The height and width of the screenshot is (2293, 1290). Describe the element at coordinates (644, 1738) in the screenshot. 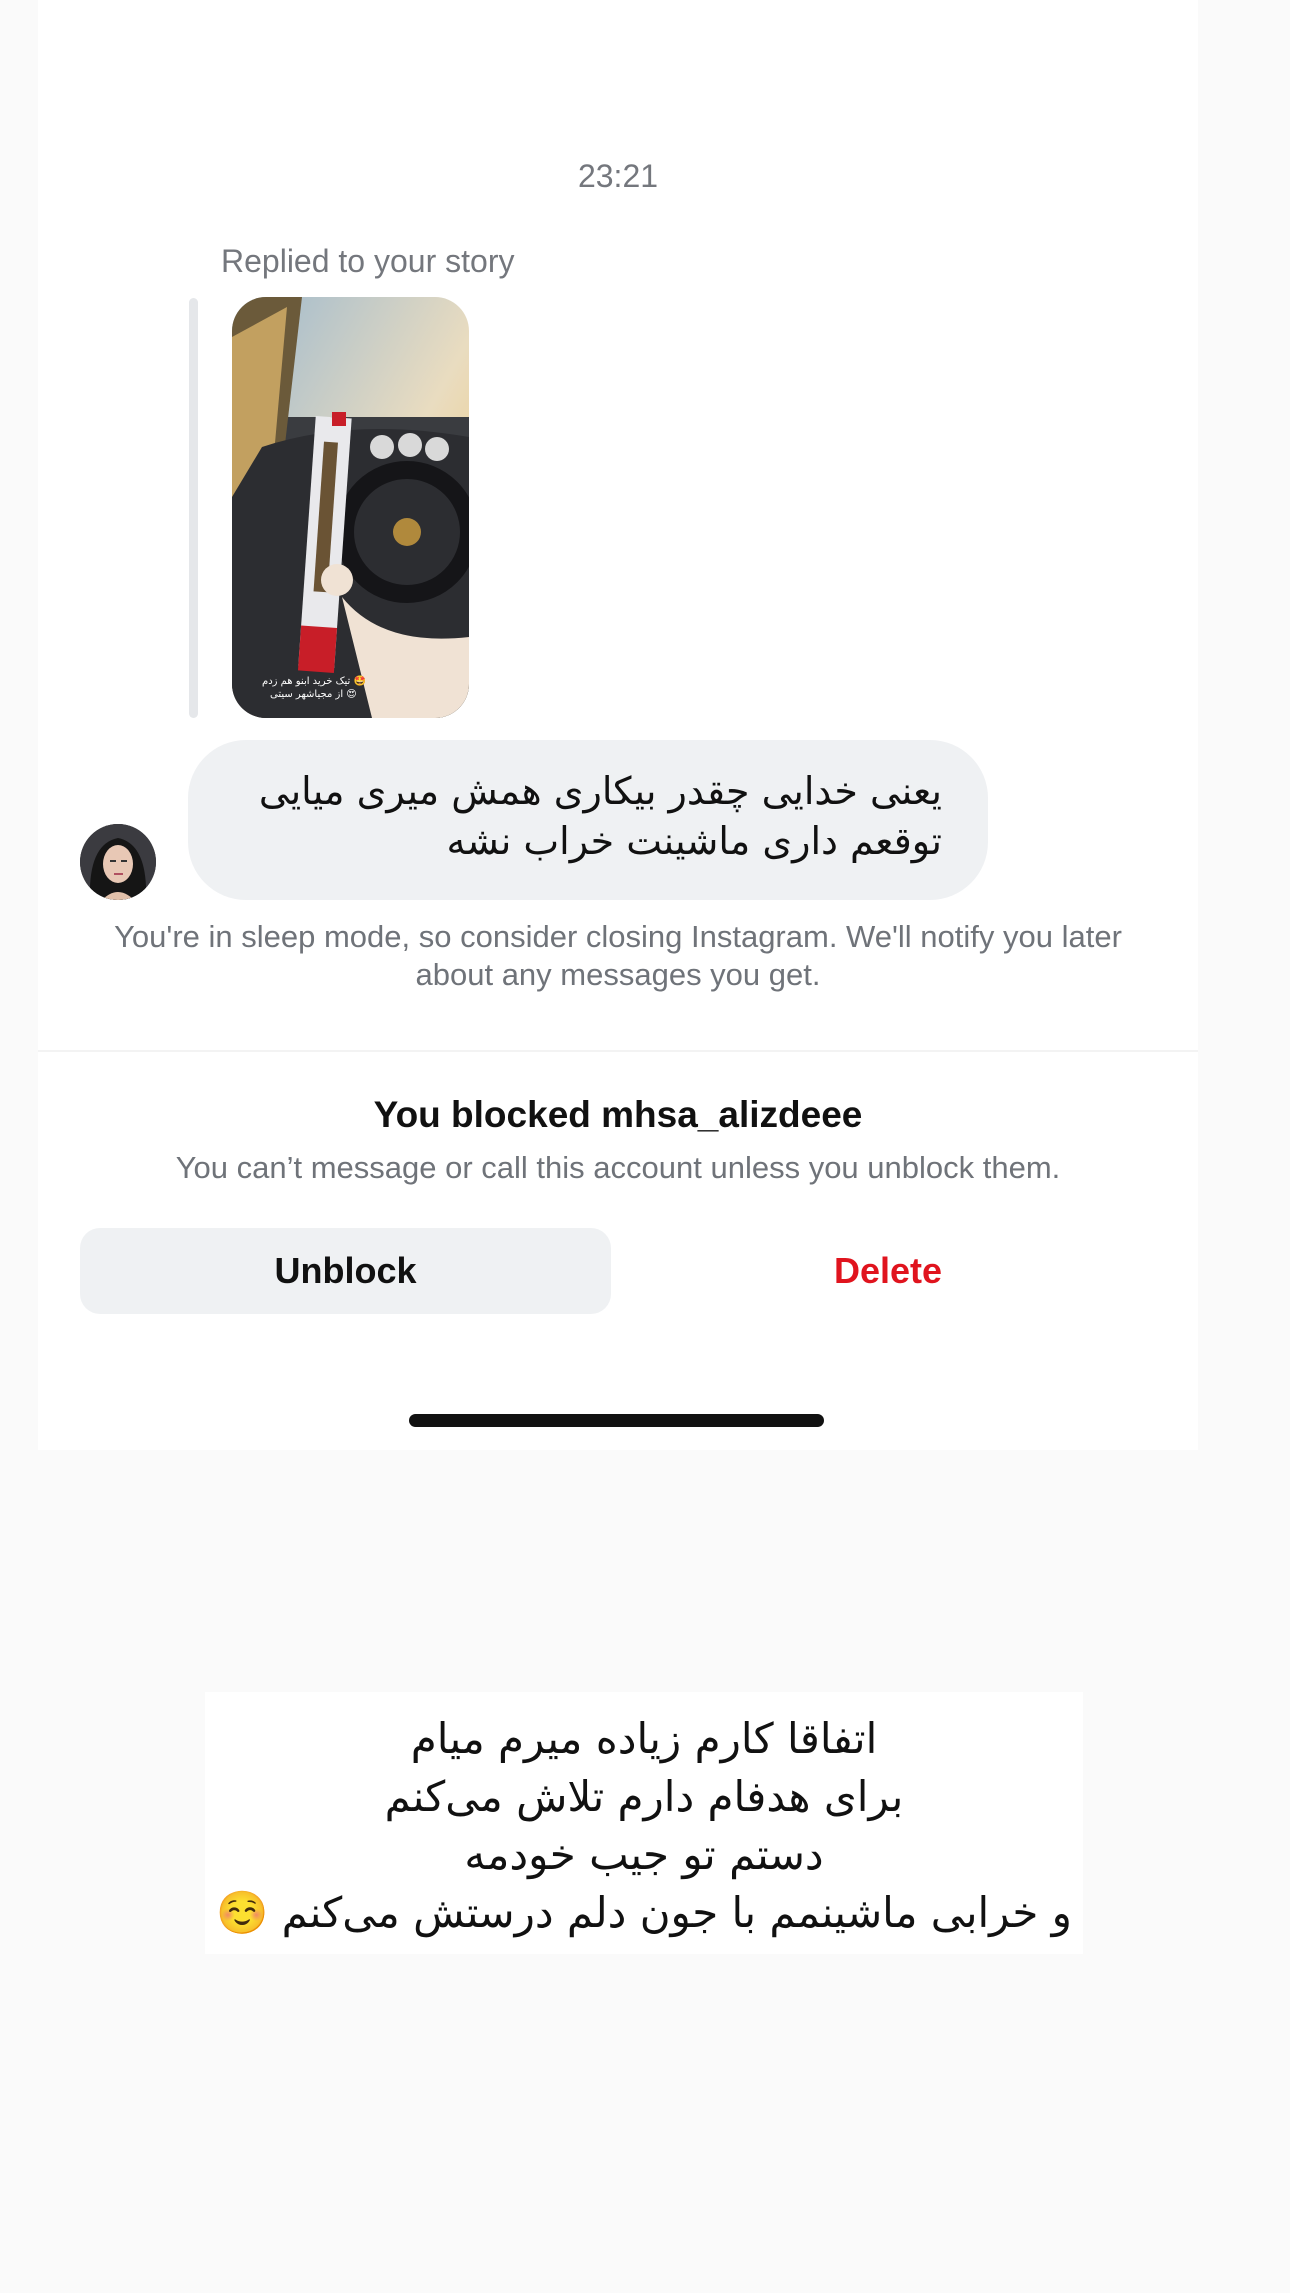

I see `caption-line-1: اتفاقا کارم زیاده میرم میام` at that location.